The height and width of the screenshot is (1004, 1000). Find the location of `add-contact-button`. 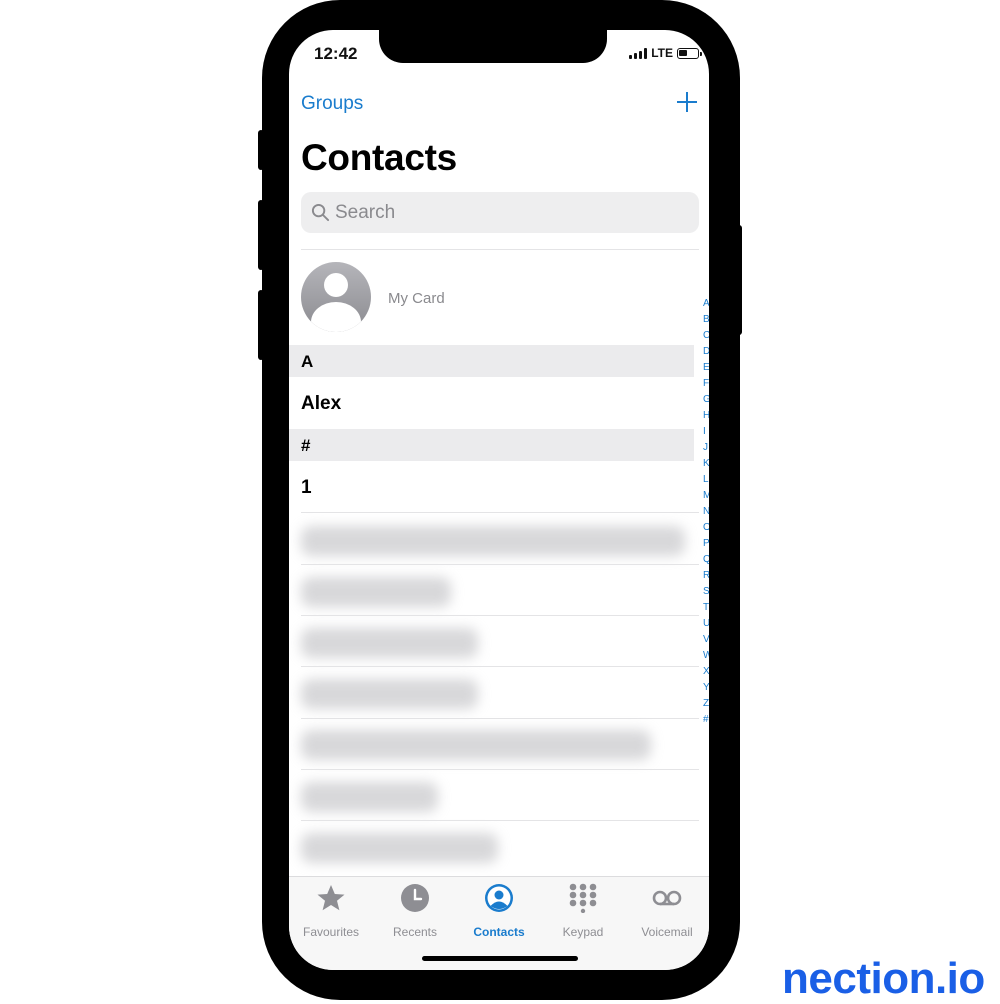

add-contact-button is located at coordinates (687, 102).